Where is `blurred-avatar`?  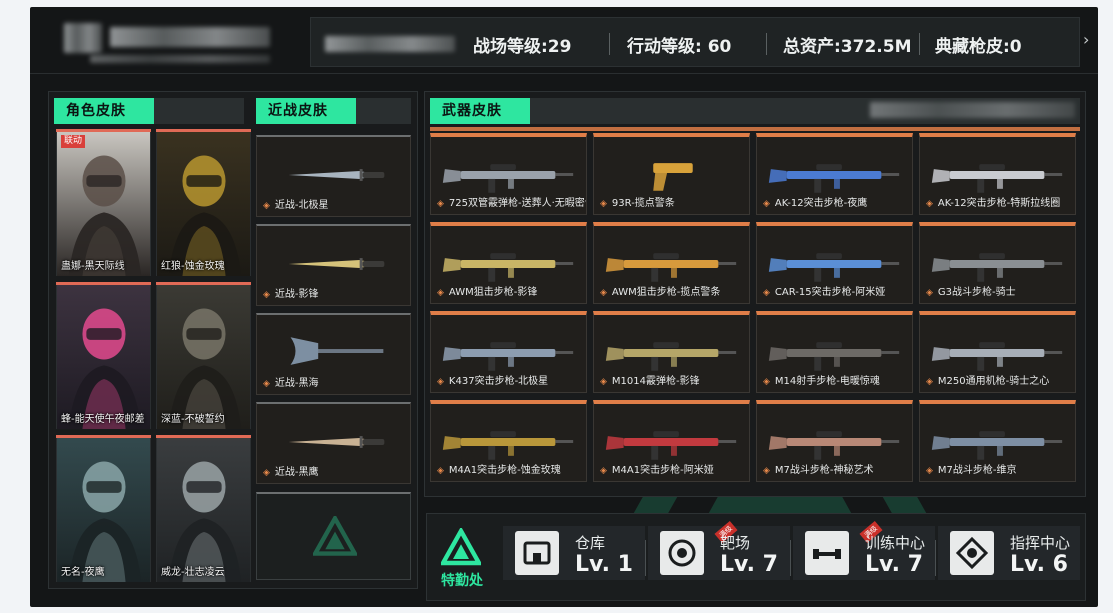 blurred-avatar is located at coordinates (83, 38).